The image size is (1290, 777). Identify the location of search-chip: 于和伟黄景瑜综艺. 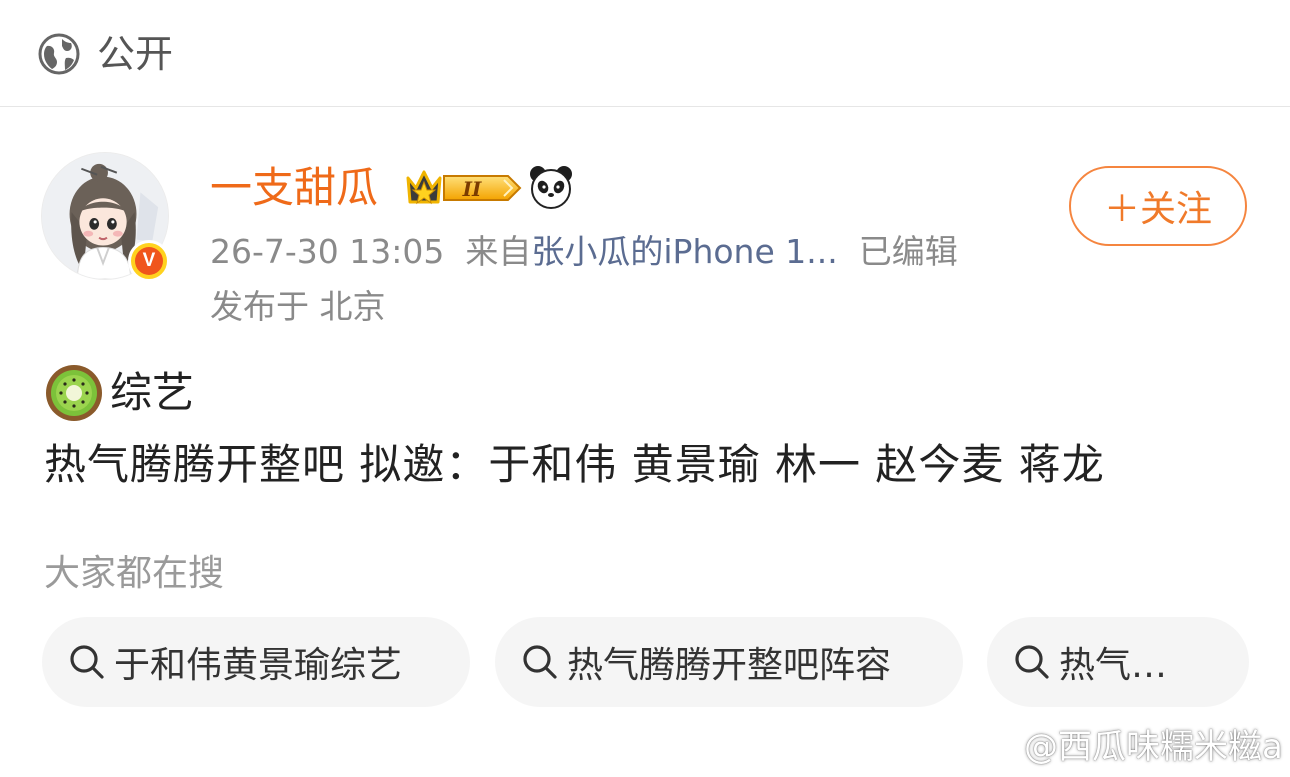
(256, 662).